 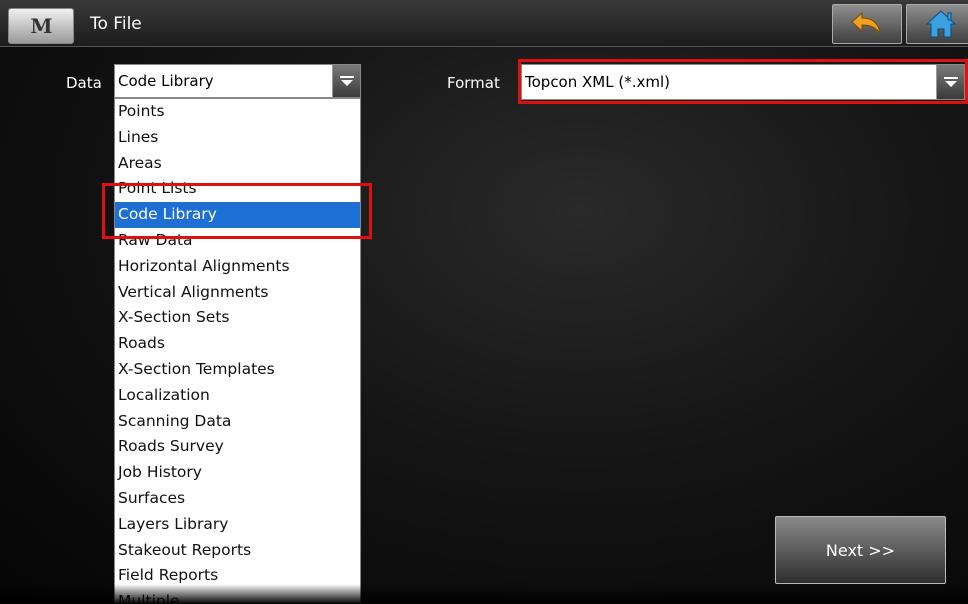 What do you see at coordinates (84, 83) in the screenshot?
I see `data-label: Data` at bounding box center [84, 83].